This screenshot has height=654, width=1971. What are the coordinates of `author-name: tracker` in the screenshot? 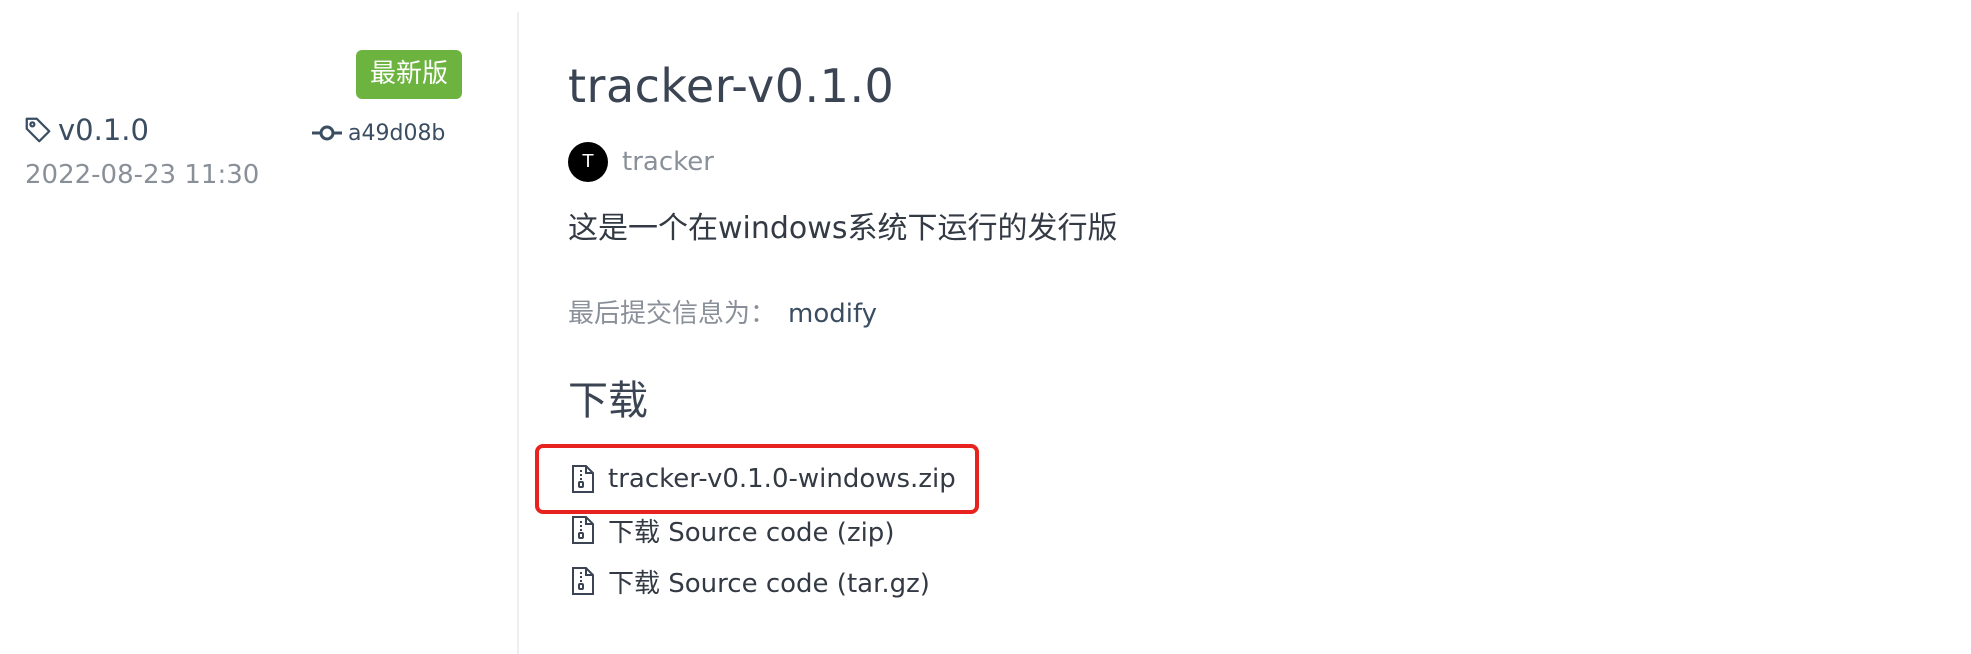 It's located at (668, 162).